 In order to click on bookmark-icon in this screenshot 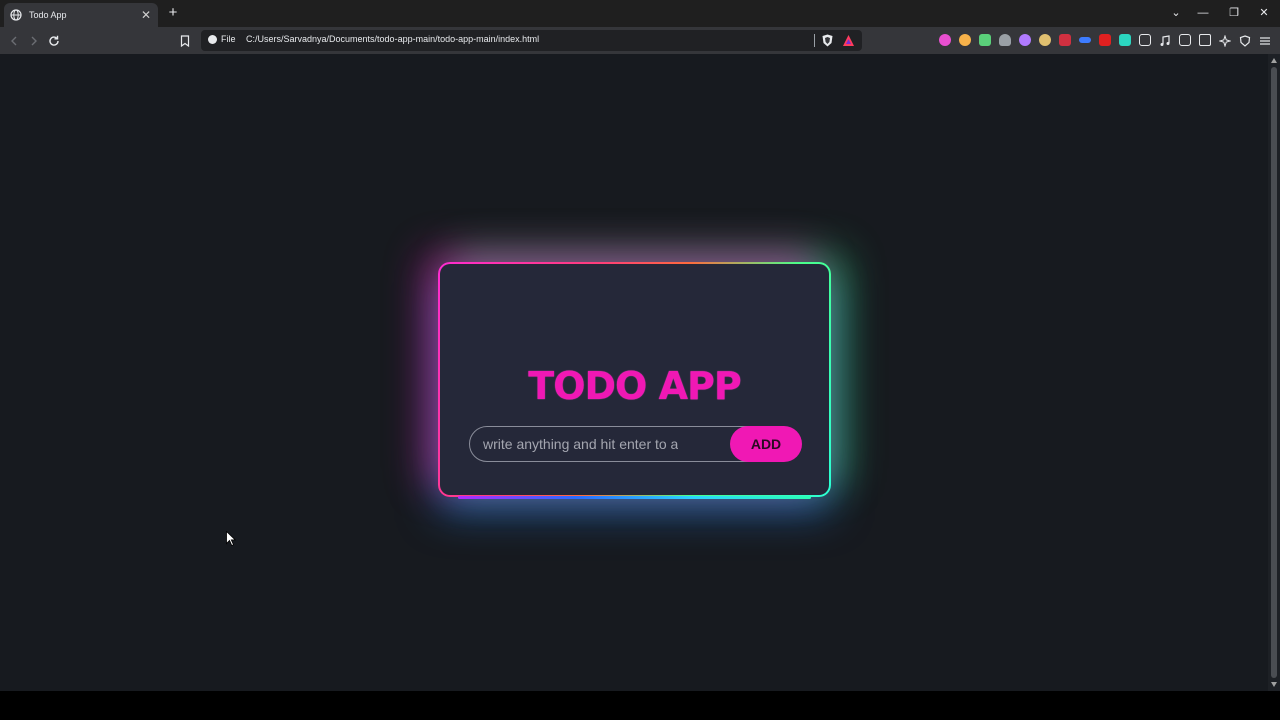, I will do `click(185, 41)`.